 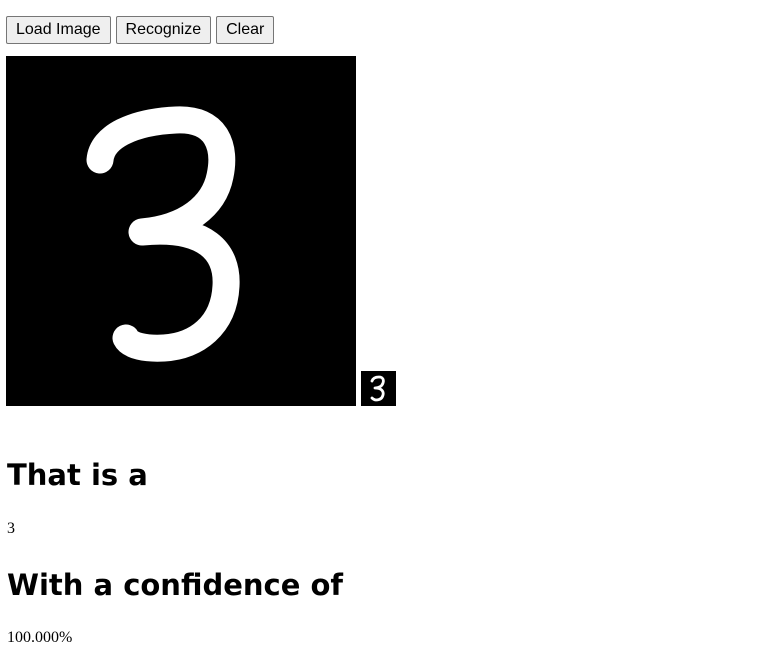 I want to click on confidence-heading: With a confidence of, so click(x=175, y=585).